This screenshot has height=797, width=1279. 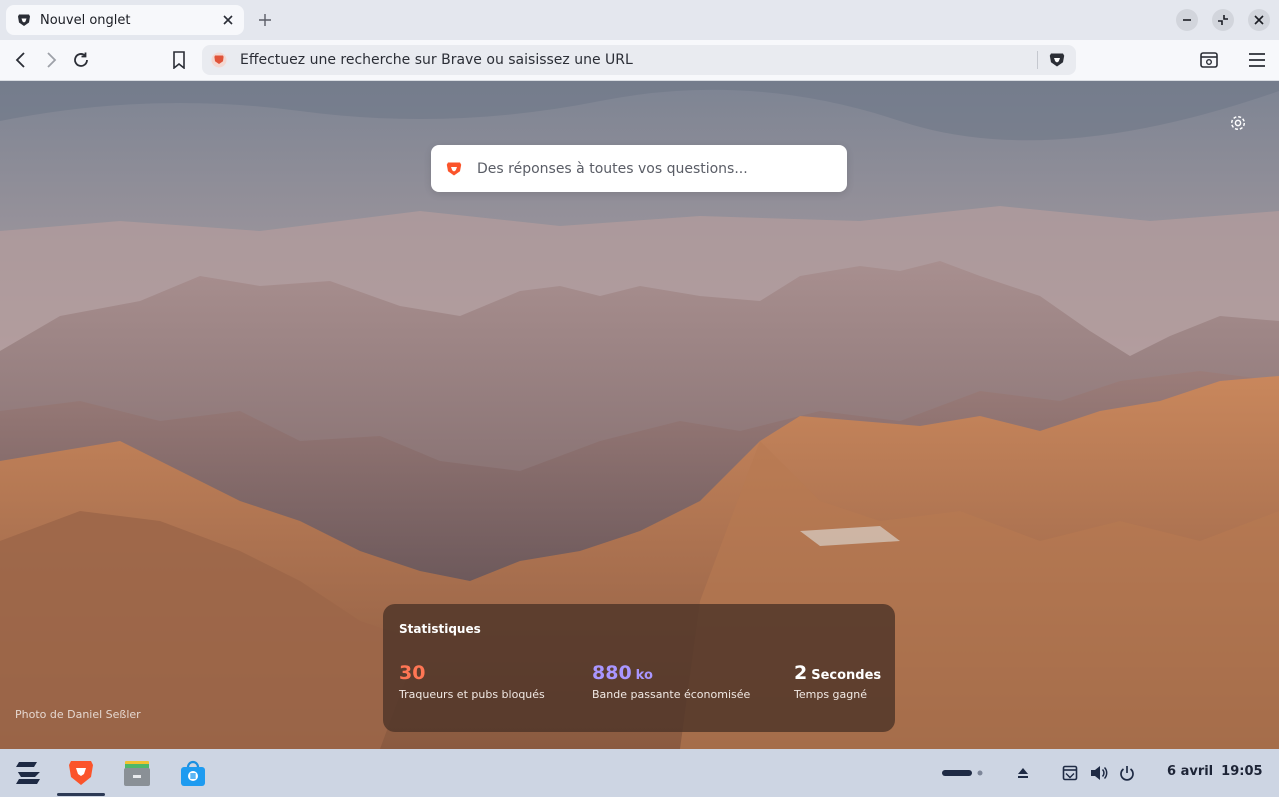 I want to click on minimize-button, so click(x=1187, y=20).